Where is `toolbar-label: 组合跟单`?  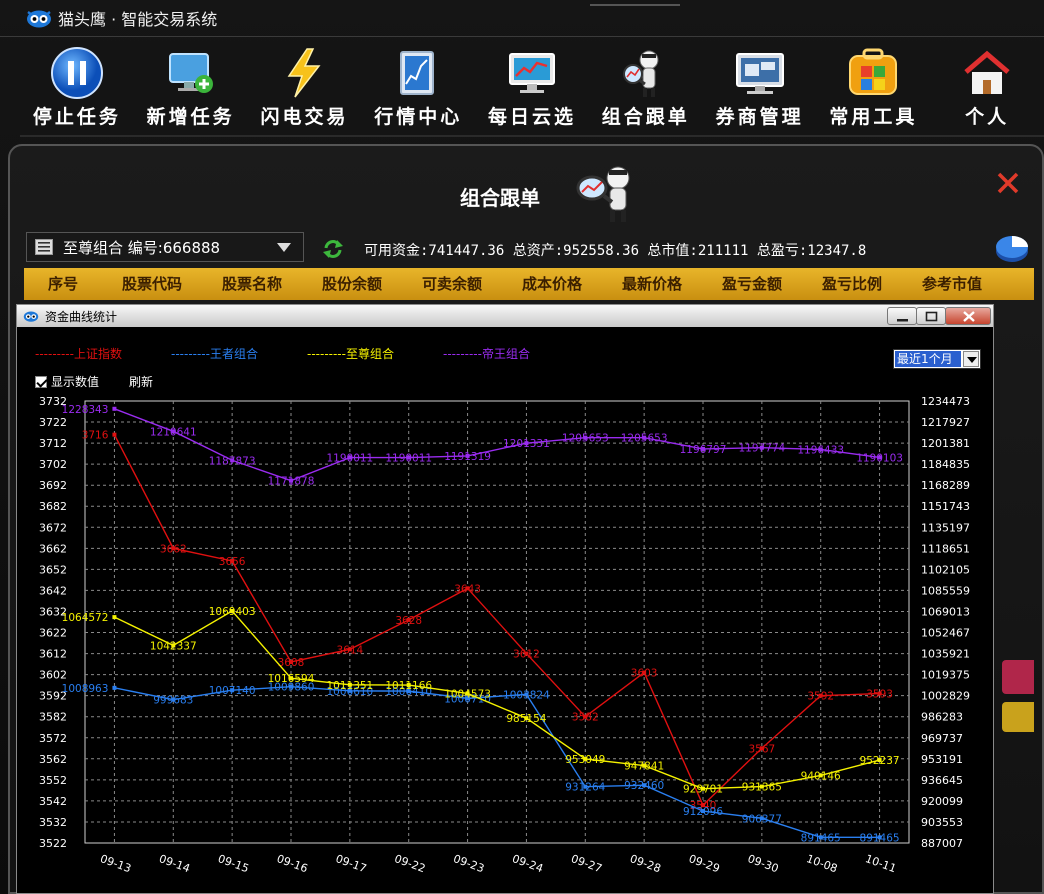
toolbar-label: 组合跟单 is located at coordinates (645, 117).